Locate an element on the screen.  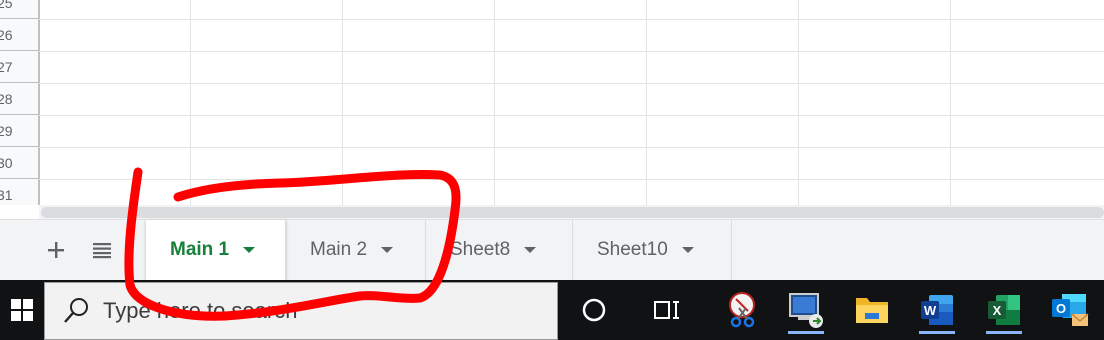
cortana-button is located at coordinates (594, 310).